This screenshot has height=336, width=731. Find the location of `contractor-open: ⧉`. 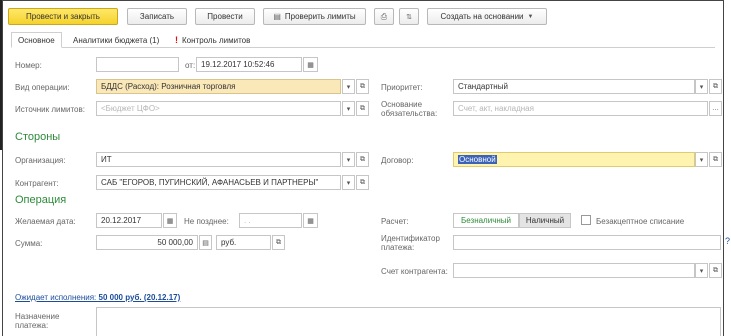

contractor-open: ⧉ is located at coordinates (362, 182).